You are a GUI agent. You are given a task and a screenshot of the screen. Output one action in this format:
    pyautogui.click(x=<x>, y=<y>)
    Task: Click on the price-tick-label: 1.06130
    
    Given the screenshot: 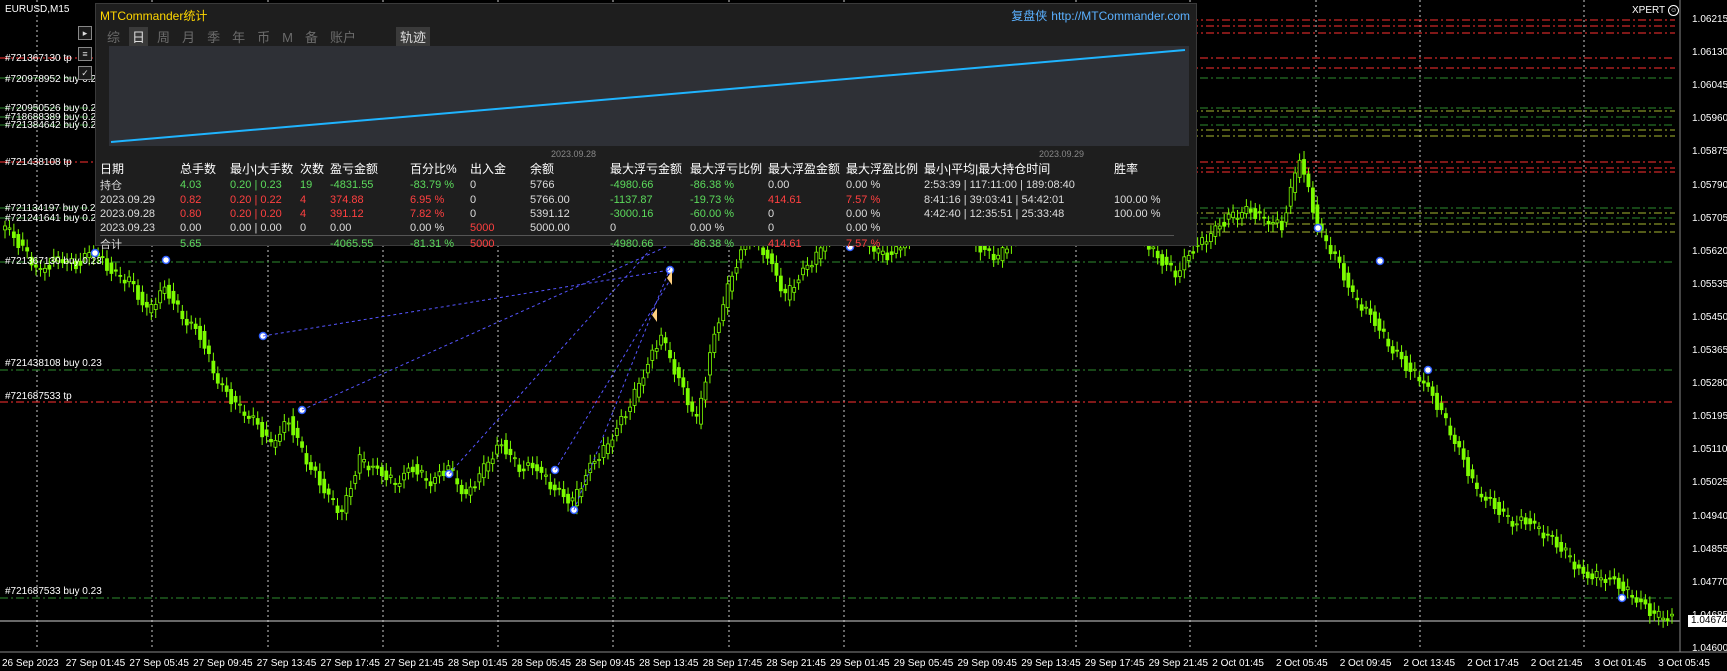 What is the action you would take?
    pyautogui.click(x=1709, y=53)
    